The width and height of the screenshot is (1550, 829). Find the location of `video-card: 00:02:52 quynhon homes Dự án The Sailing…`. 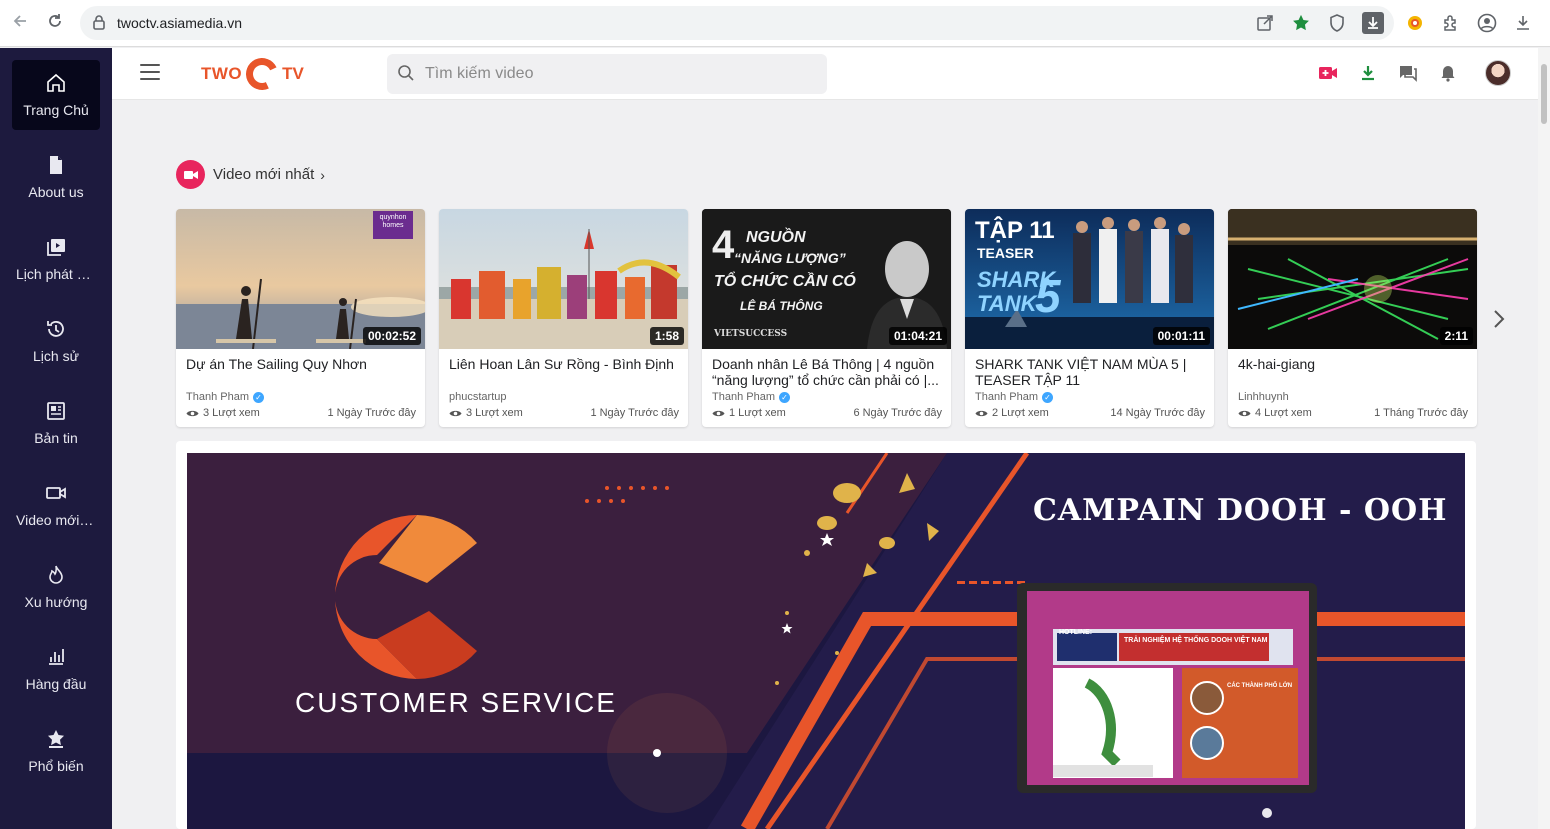

video-card: 00:02:52 quynhon homes Dự án The Sailing… is located at coordinates (300, 318).